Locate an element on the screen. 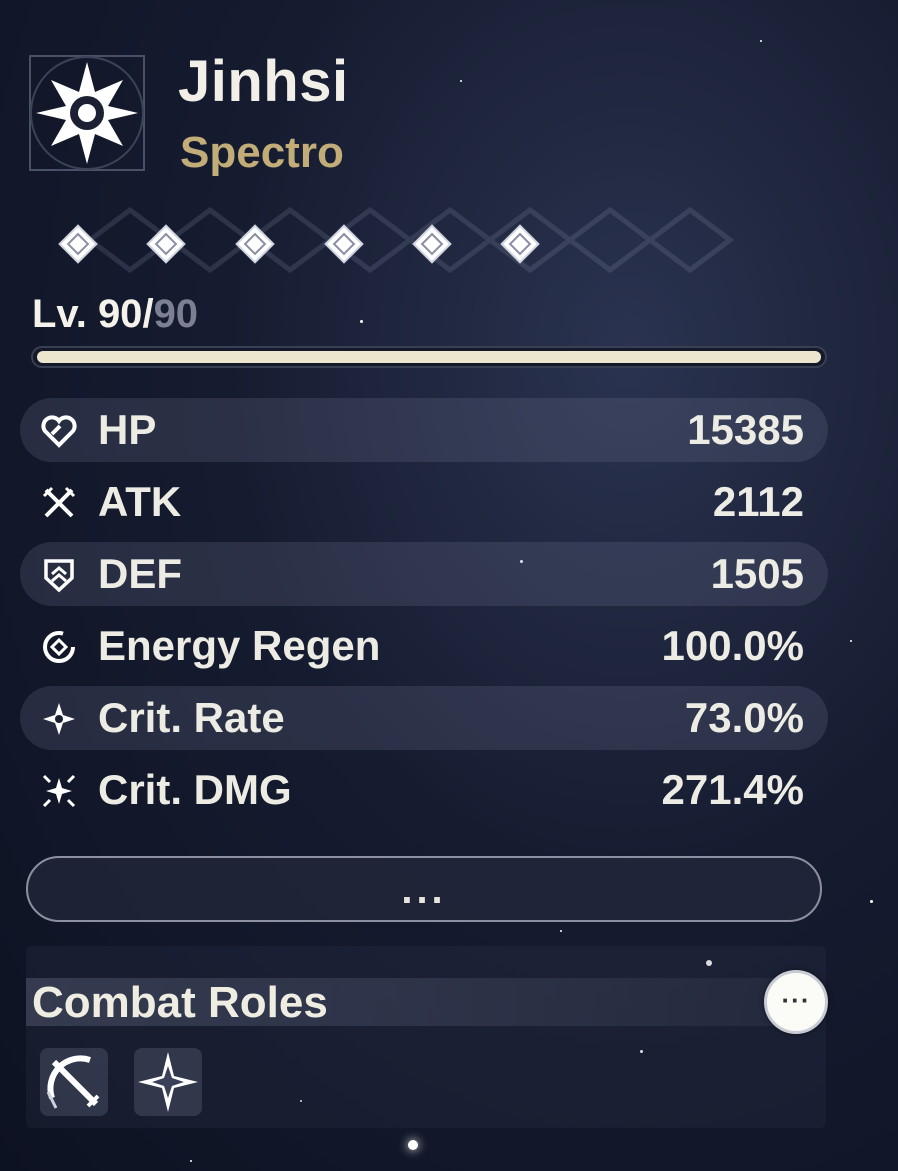 This screenshot has width=898, height=1171. energy-regen-icon is located at coordinates (59, 647).